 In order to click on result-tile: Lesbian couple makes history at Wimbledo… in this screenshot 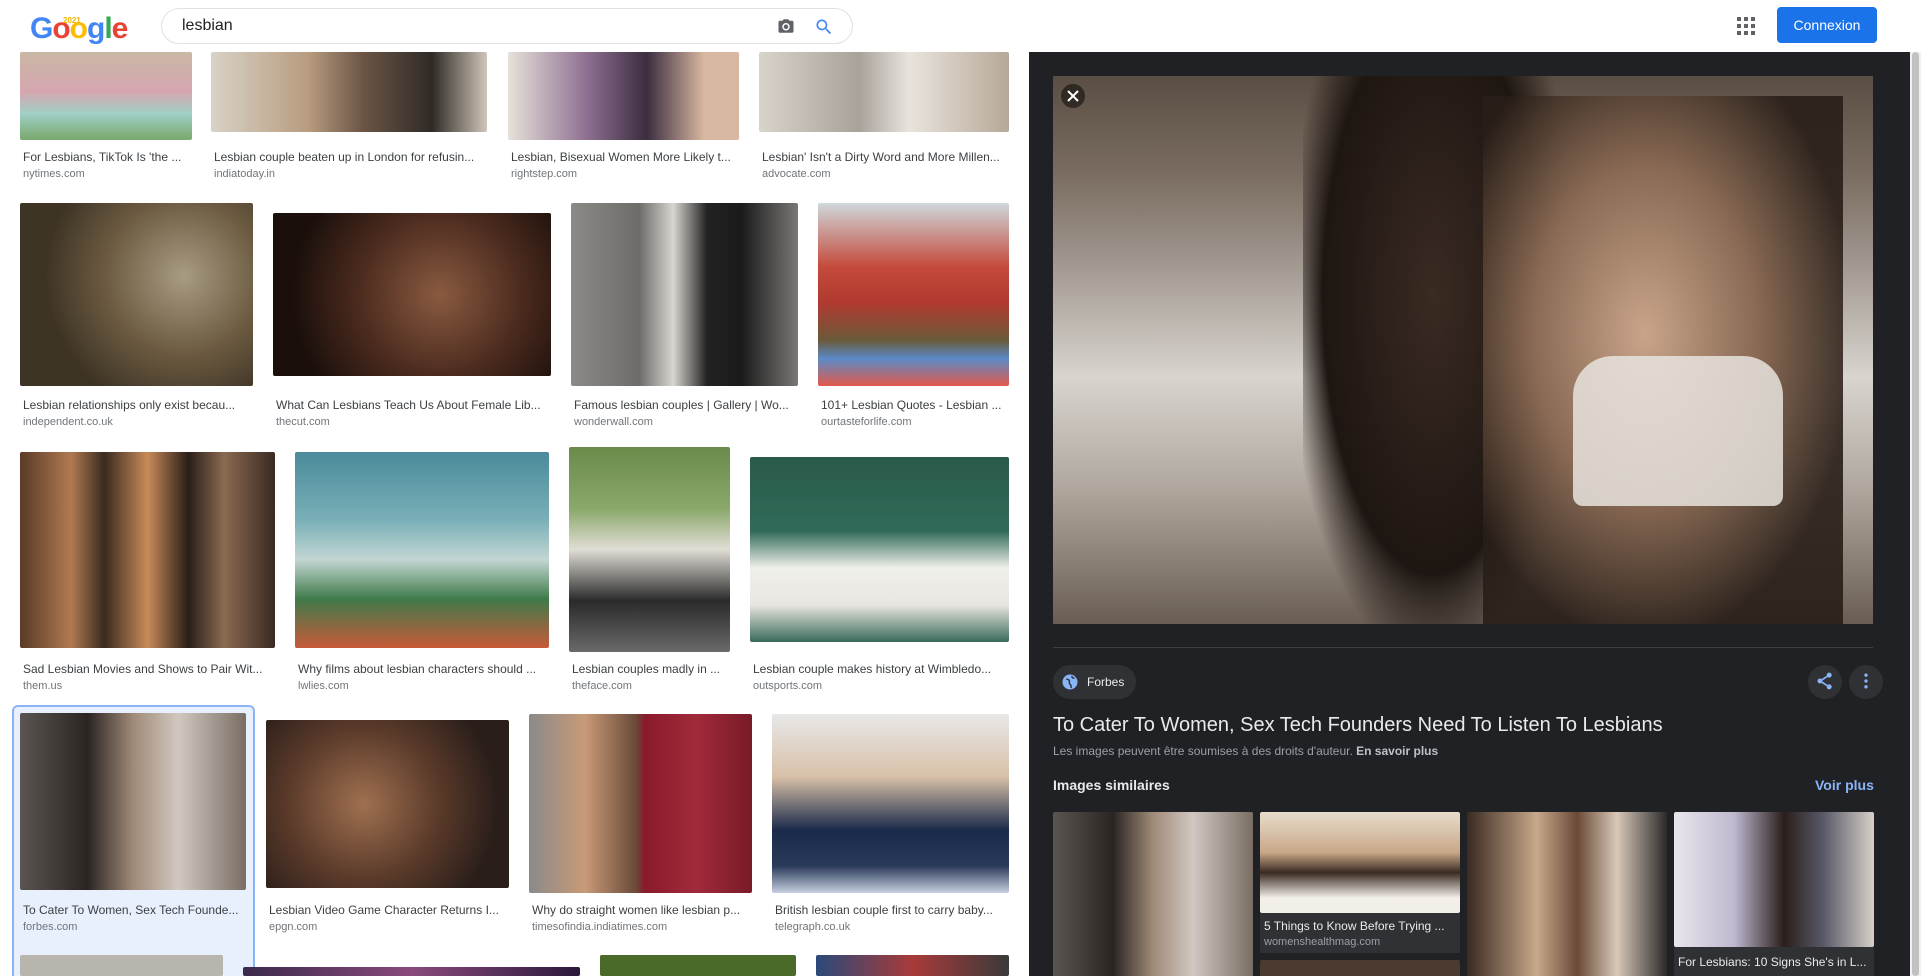, I will do `click(879, 602)`.